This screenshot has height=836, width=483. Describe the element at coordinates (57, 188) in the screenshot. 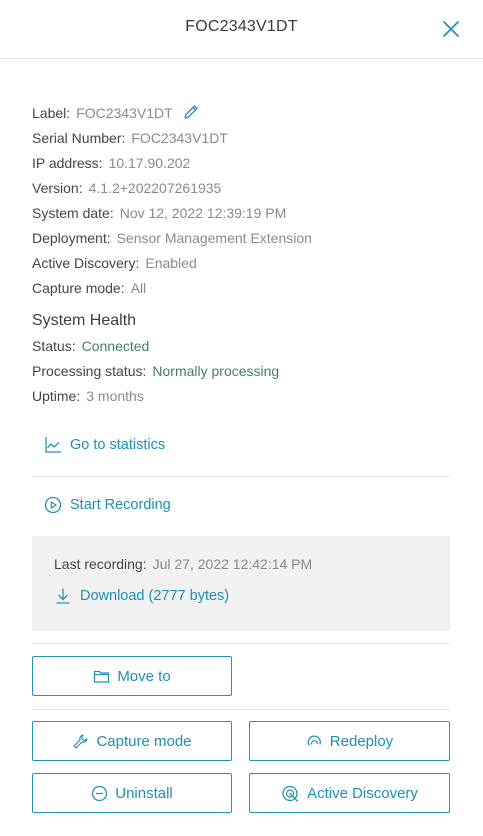

I see `version-key: Version:` at that location.